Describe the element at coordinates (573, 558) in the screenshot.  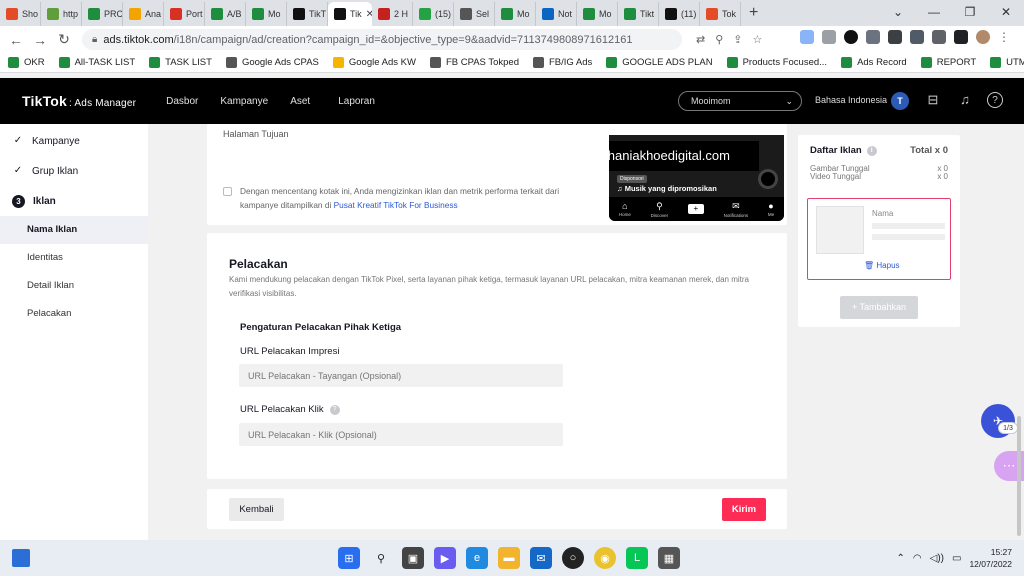
I see `app-icon: ○` at that location.